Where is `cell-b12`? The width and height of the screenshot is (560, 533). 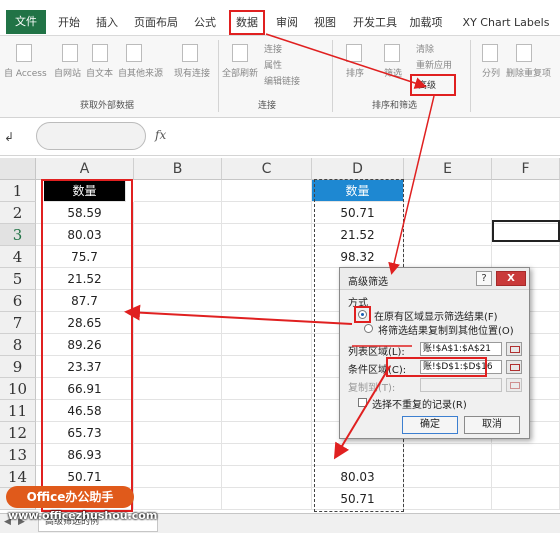
cell-b12 is located at coordinates (178, 433).